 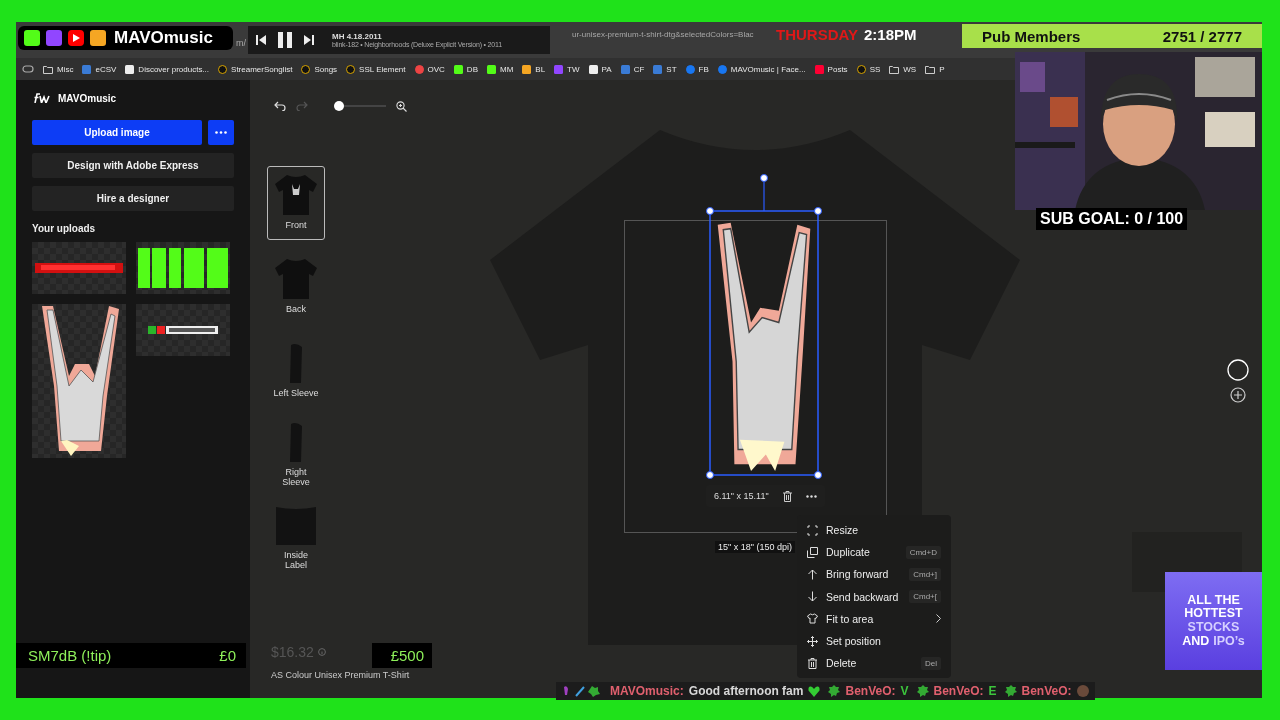 I want to click on product-name: AS Colour Unisex Premium T-Shirt, so click(x=341, y=675).